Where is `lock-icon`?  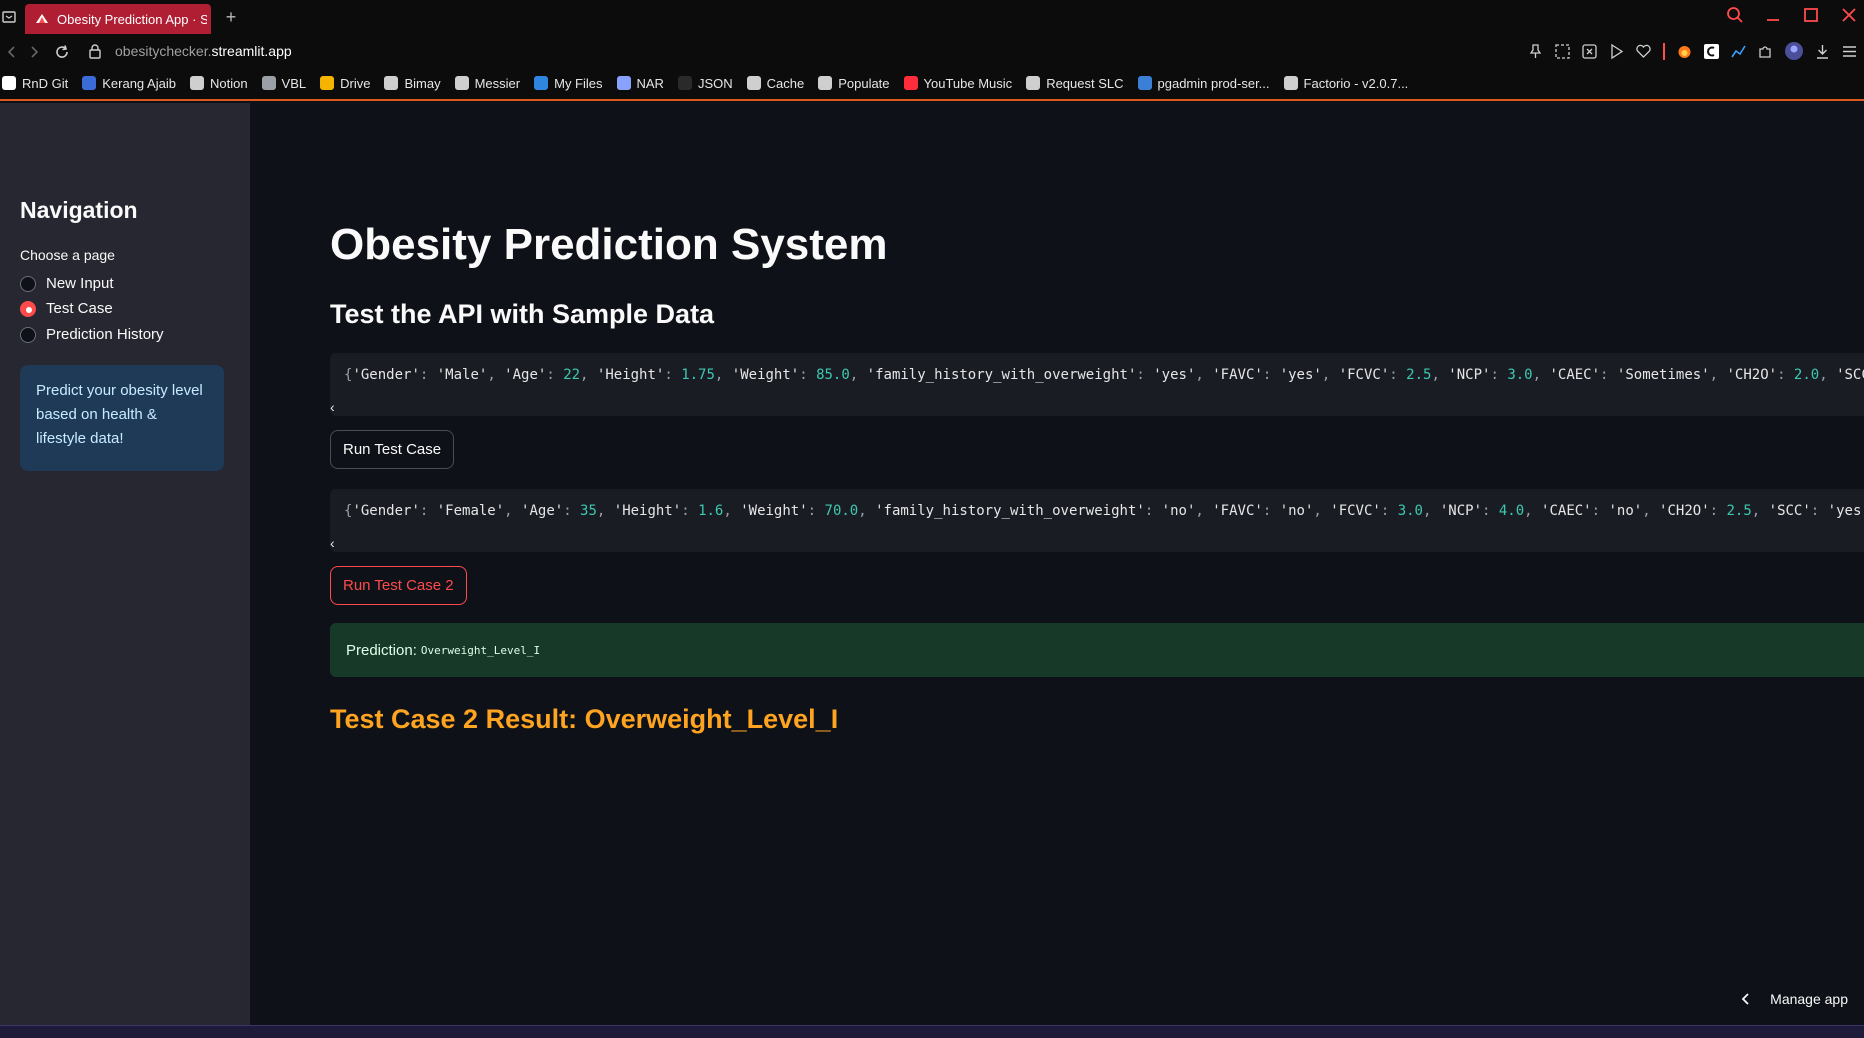
lock-icon is located at coordinates (95, 51).